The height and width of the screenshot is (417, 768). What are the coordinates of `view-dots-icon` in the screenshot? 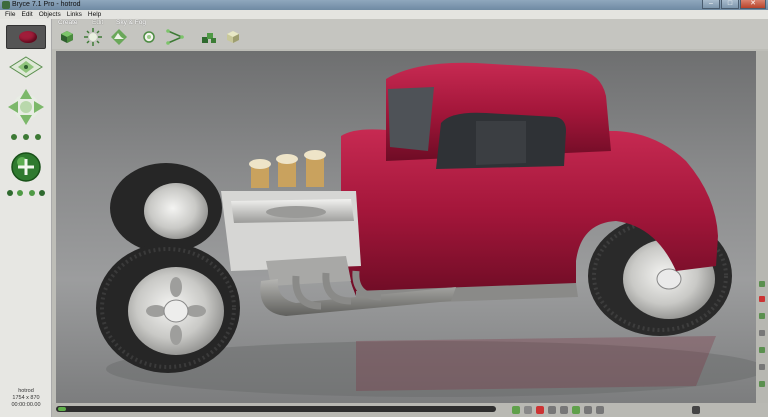 It's located at (26, 193).